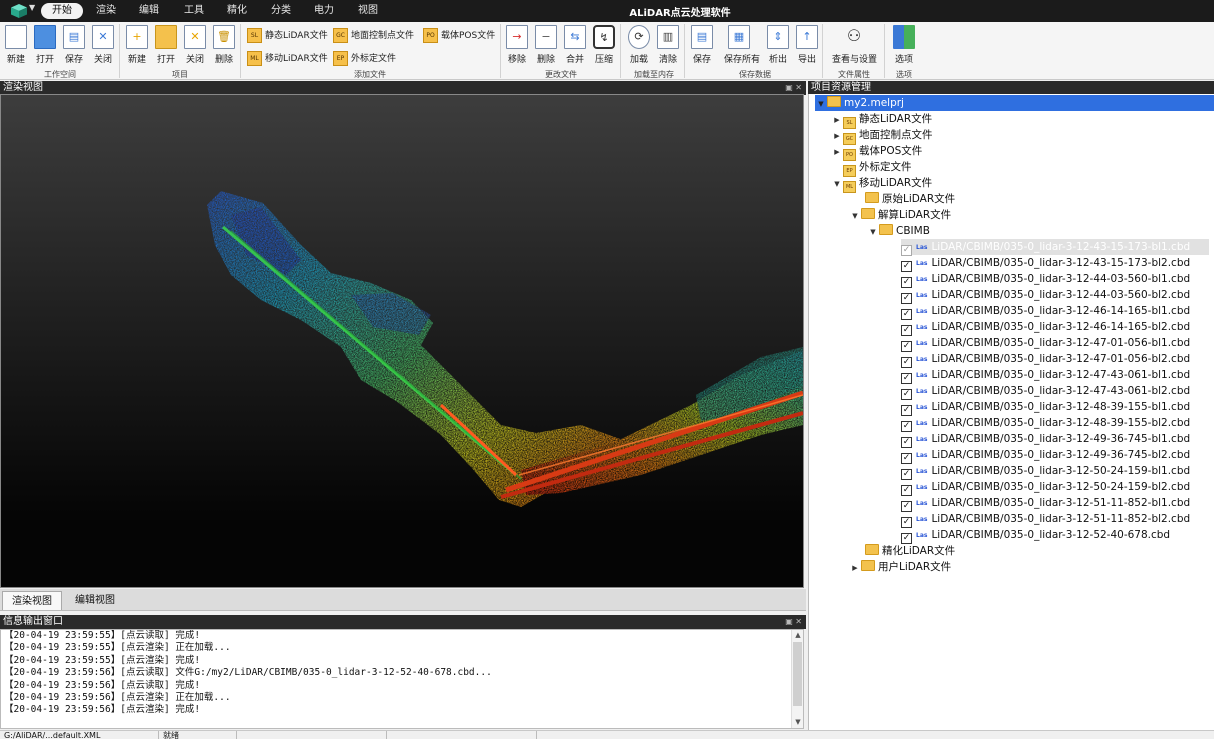 The height and width of the screenshot is (739, 1214). Describe the element at coordinates (74, 45) in the screenshot. I see `workspace-save-button: ▤ 保存` at that location.